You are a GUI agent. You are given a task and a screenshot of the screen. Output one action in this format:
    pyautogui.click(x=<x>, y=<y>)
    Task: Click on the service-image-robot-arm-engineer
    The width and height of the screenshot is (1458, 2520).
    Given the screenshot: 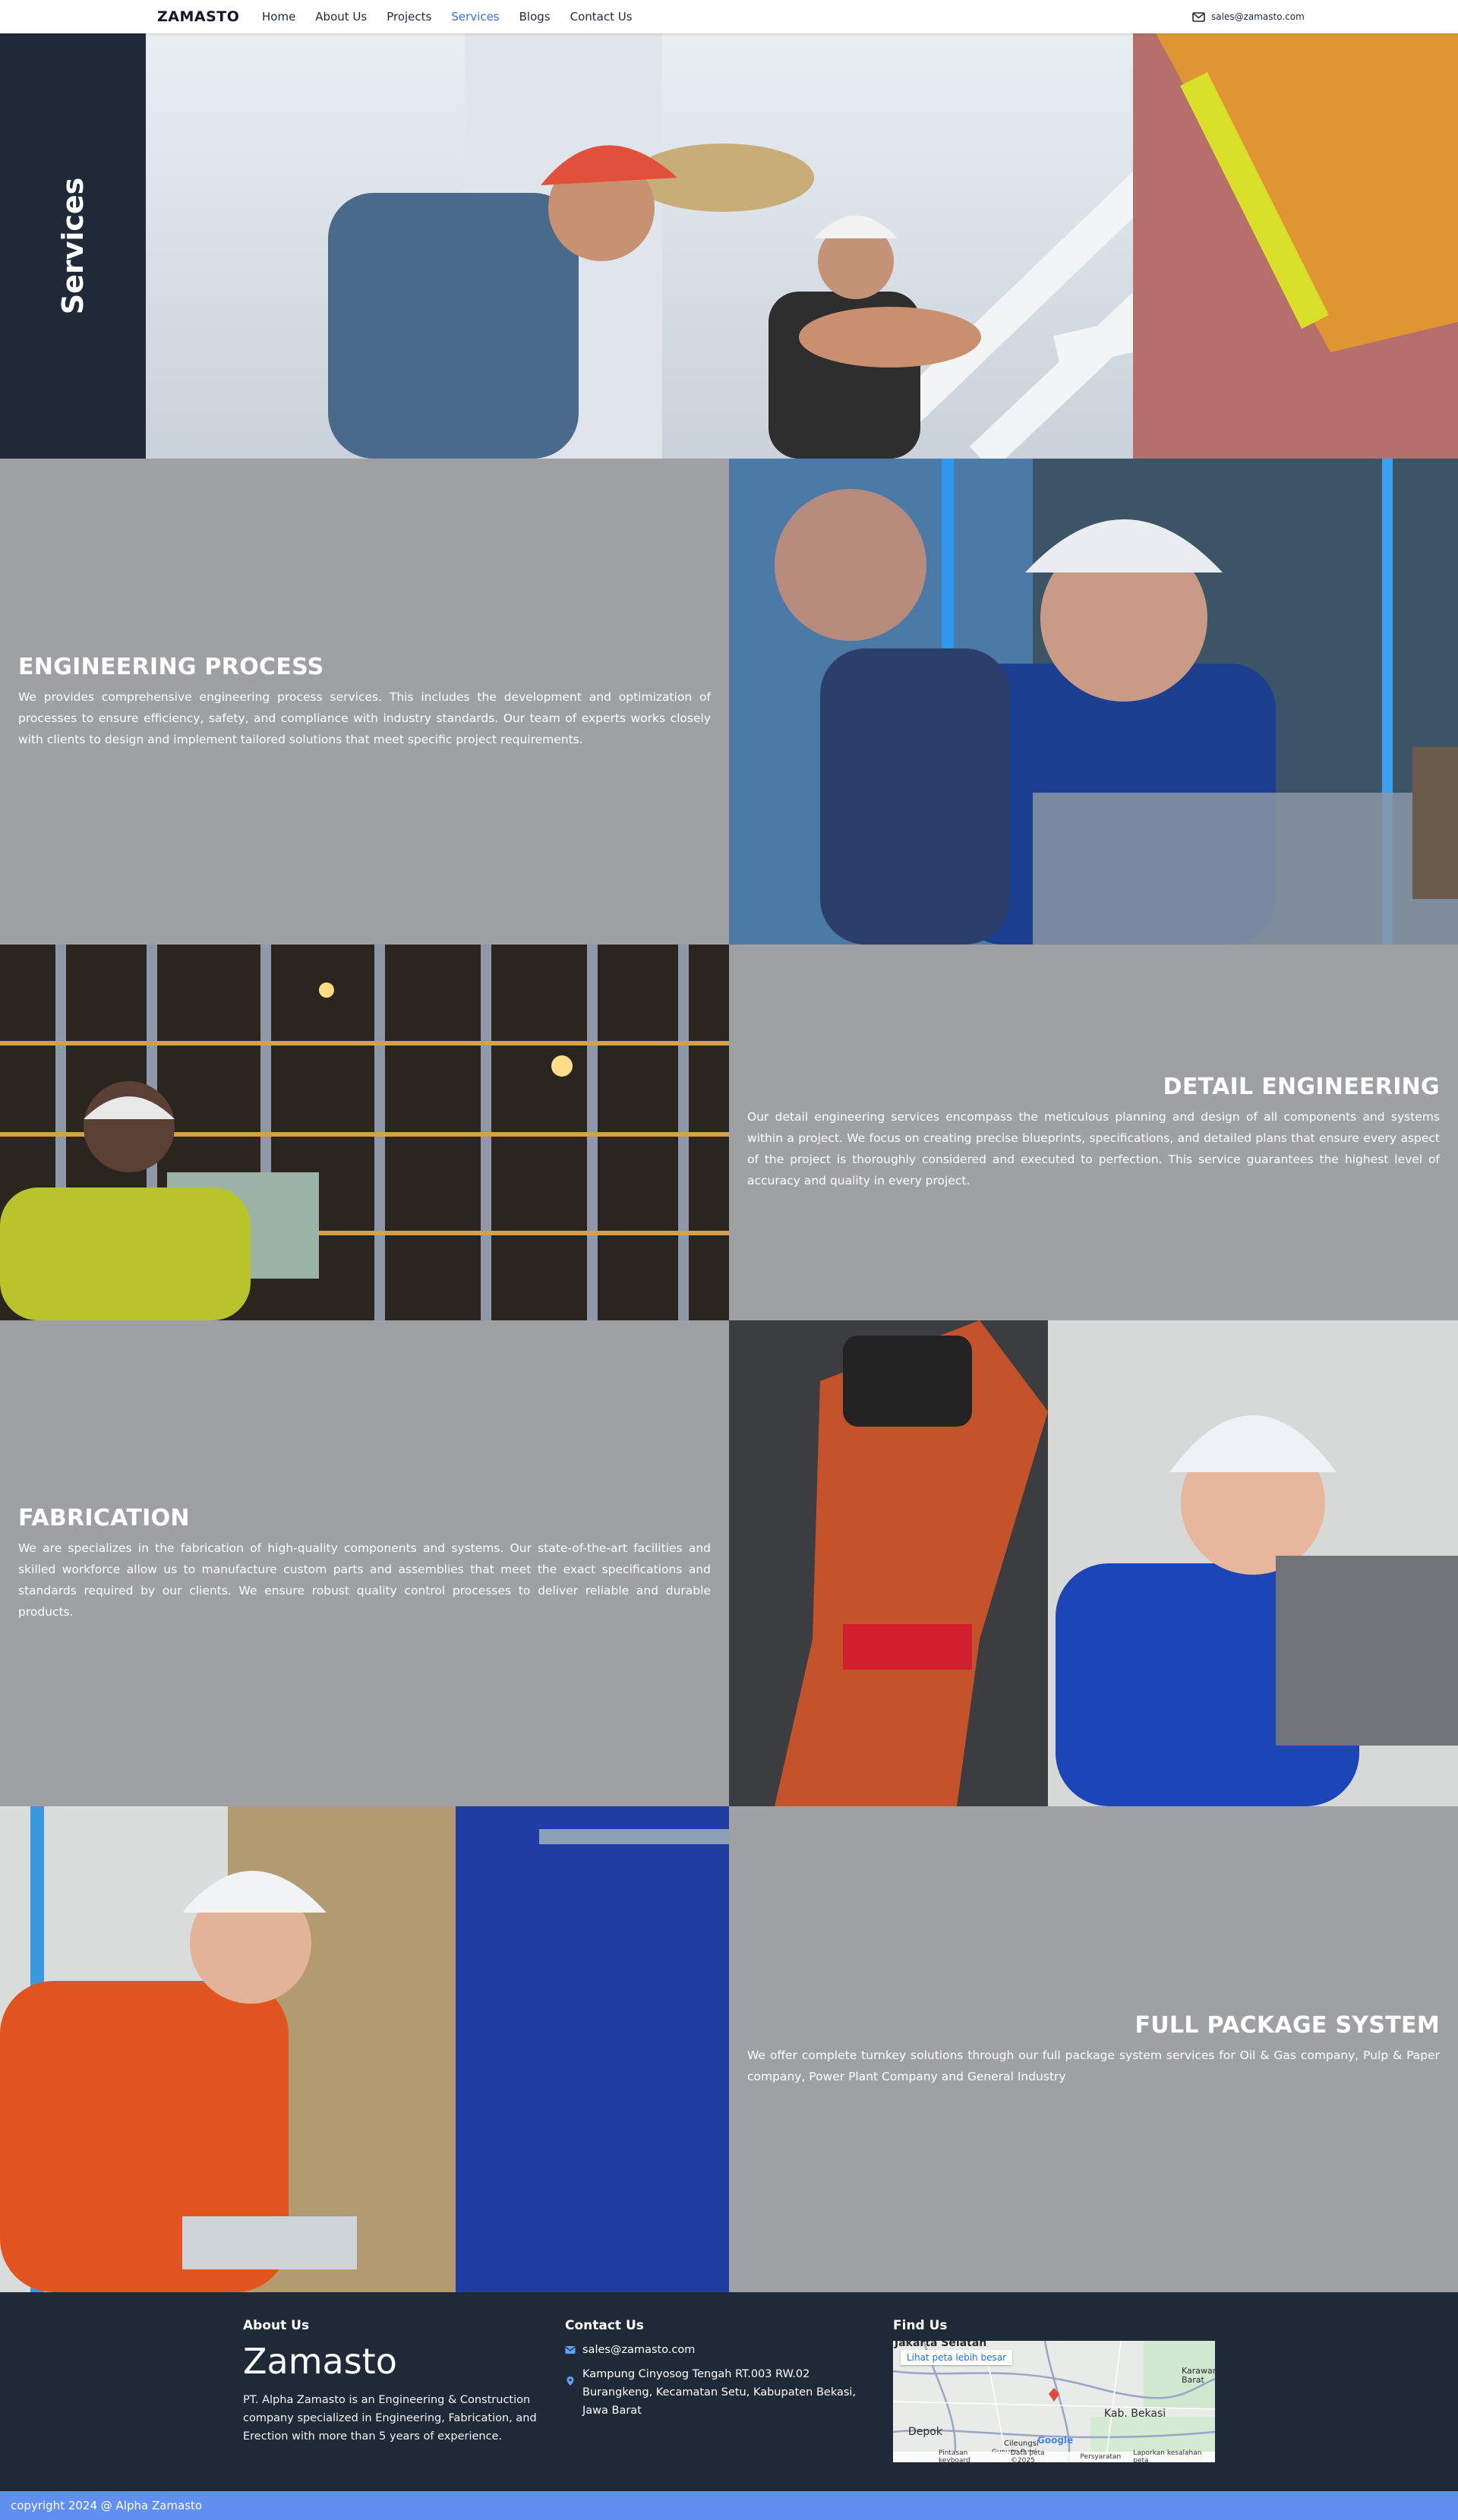 What is the action you would take?
    pyautogui.click(x=1093, y=1563)
    